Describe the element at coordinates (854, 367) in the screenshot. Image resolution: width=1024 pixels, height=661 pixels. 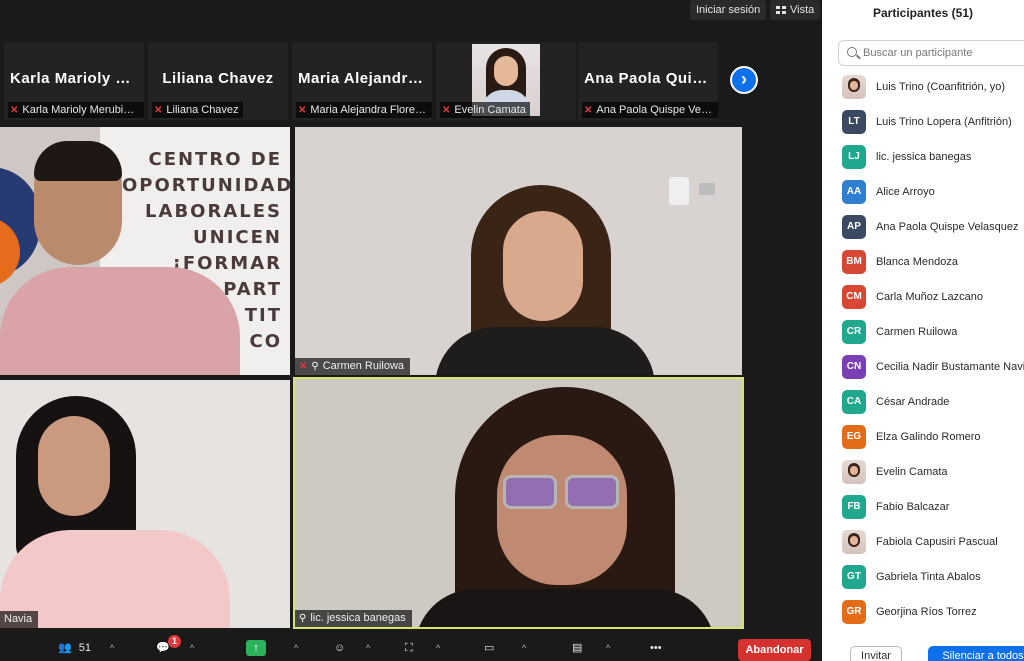
I see `avatar: CN` at that location.